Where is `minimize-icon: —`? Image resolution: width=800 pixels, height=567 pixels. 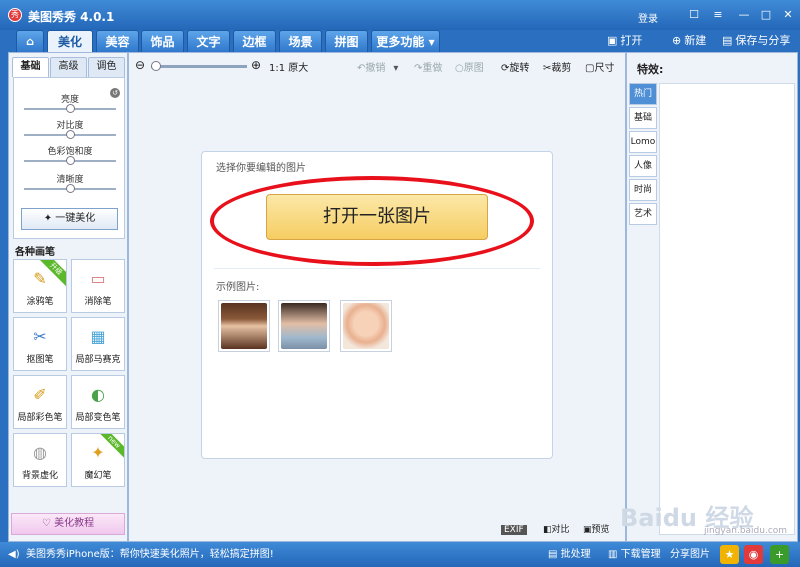
minimize-icon: — is located at coordinates (744, 15).